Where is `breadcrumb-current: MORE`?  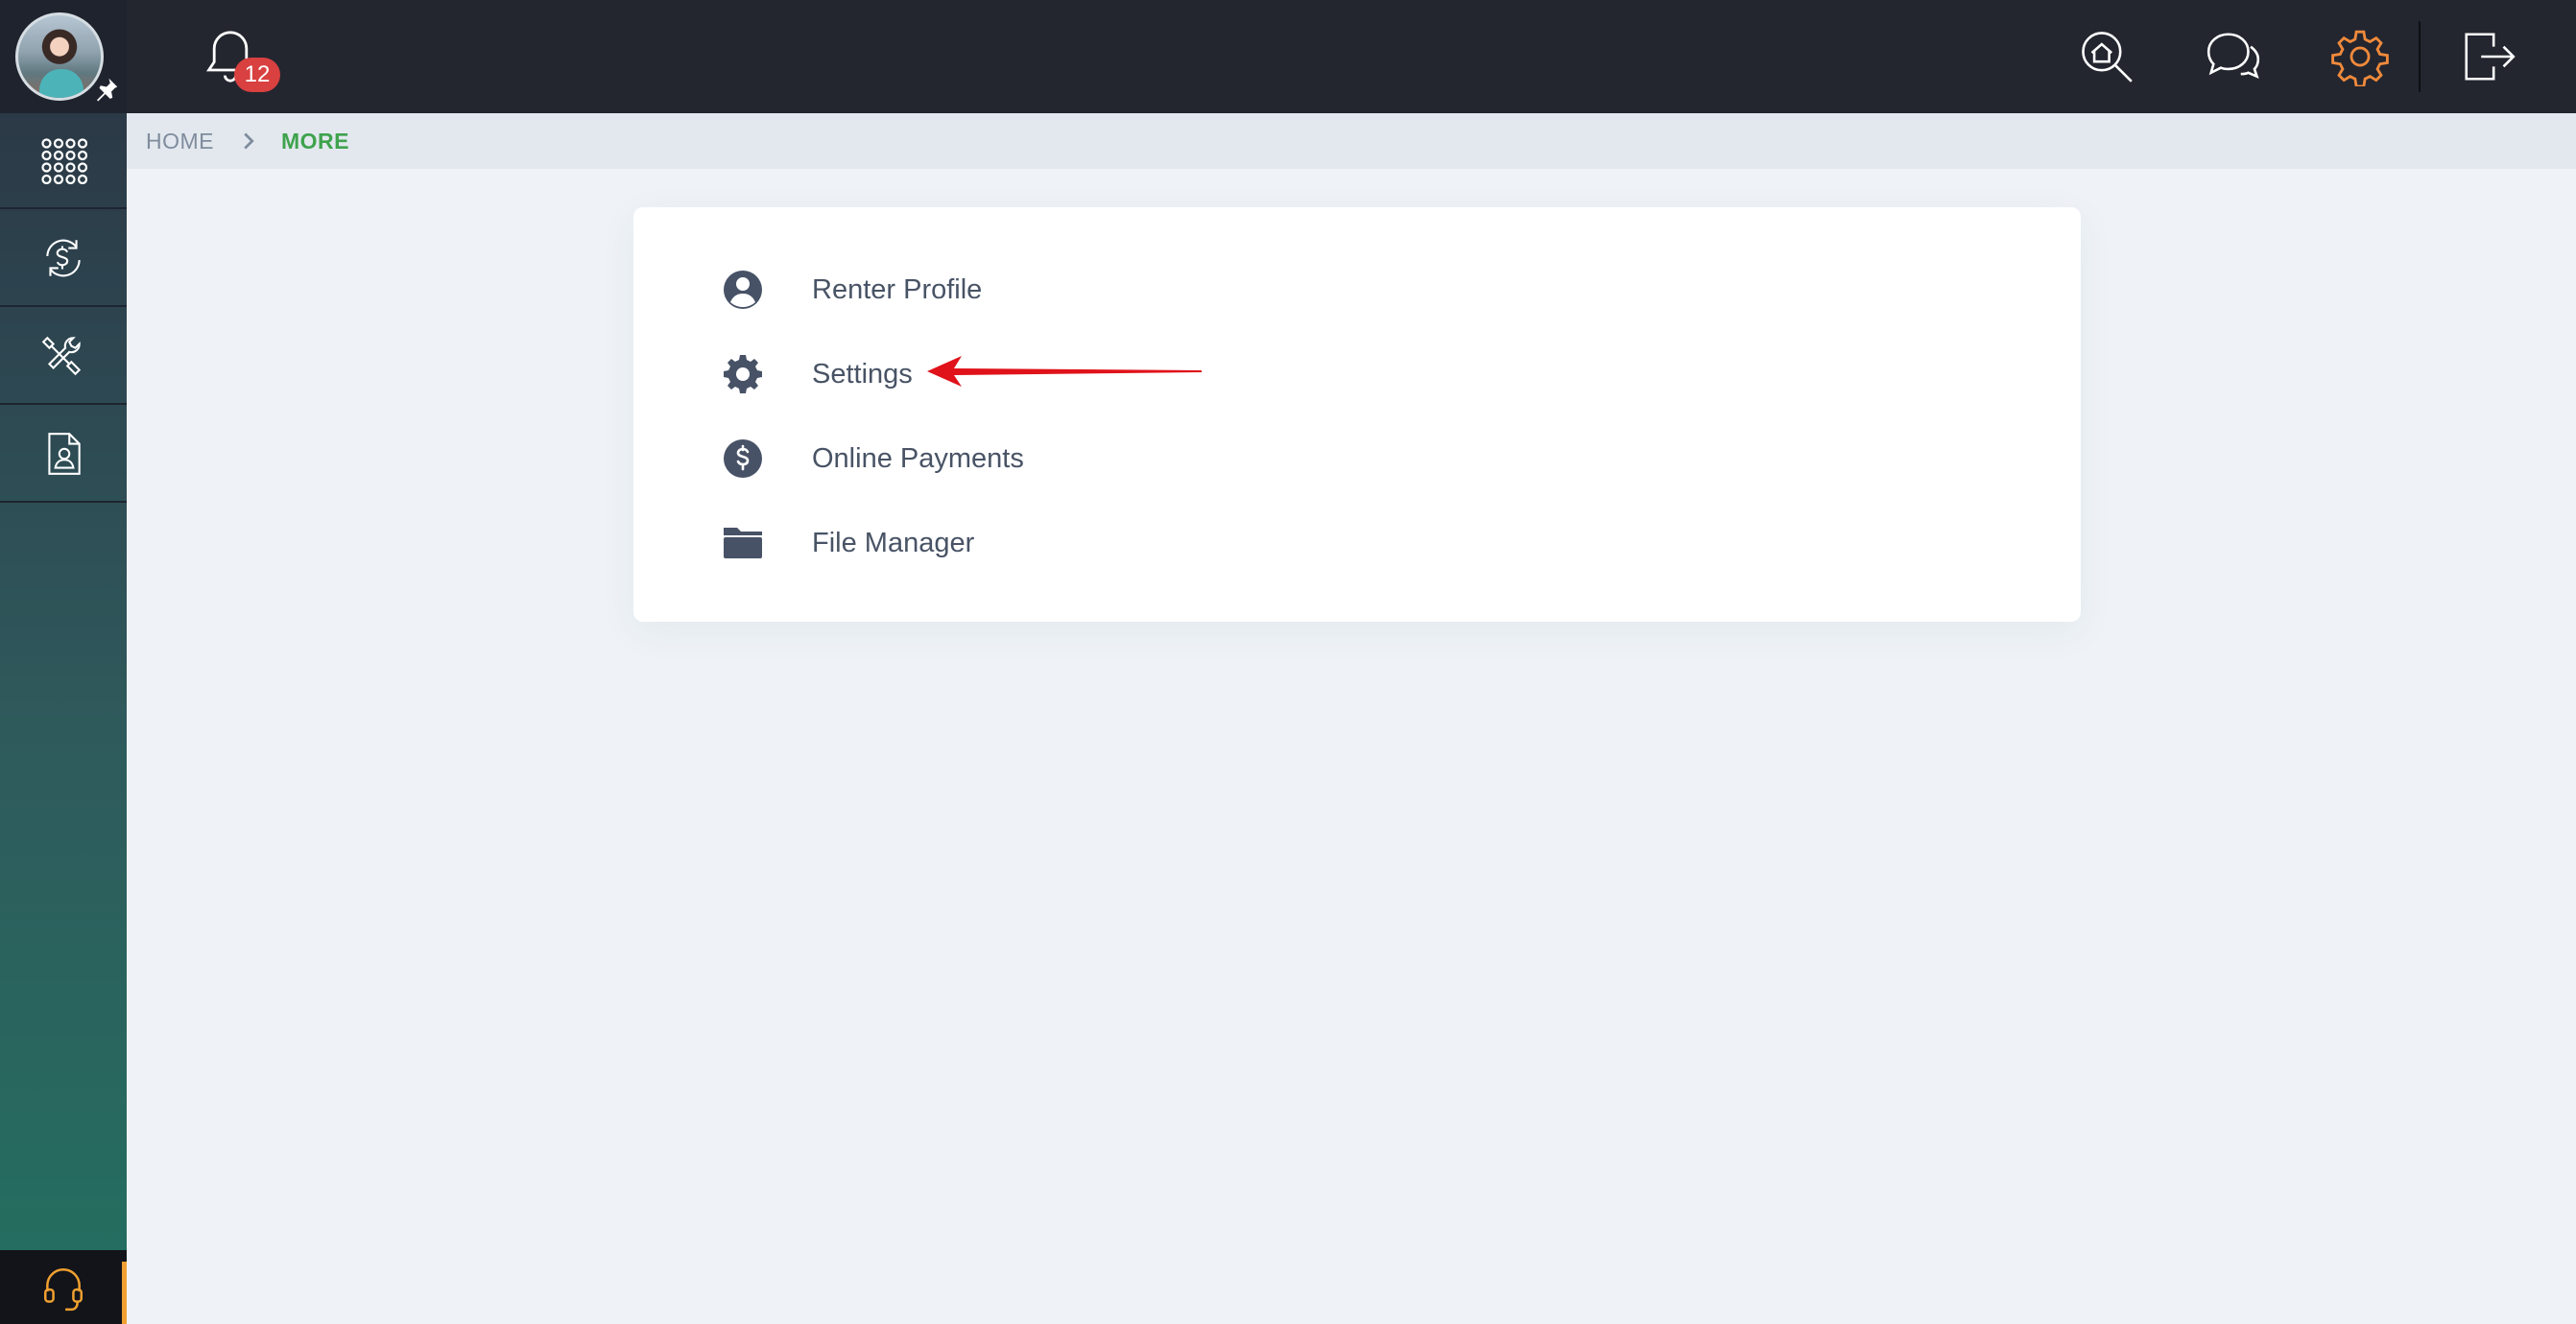 breadcrumb-current: MORE is located at coordinates (315, 141).